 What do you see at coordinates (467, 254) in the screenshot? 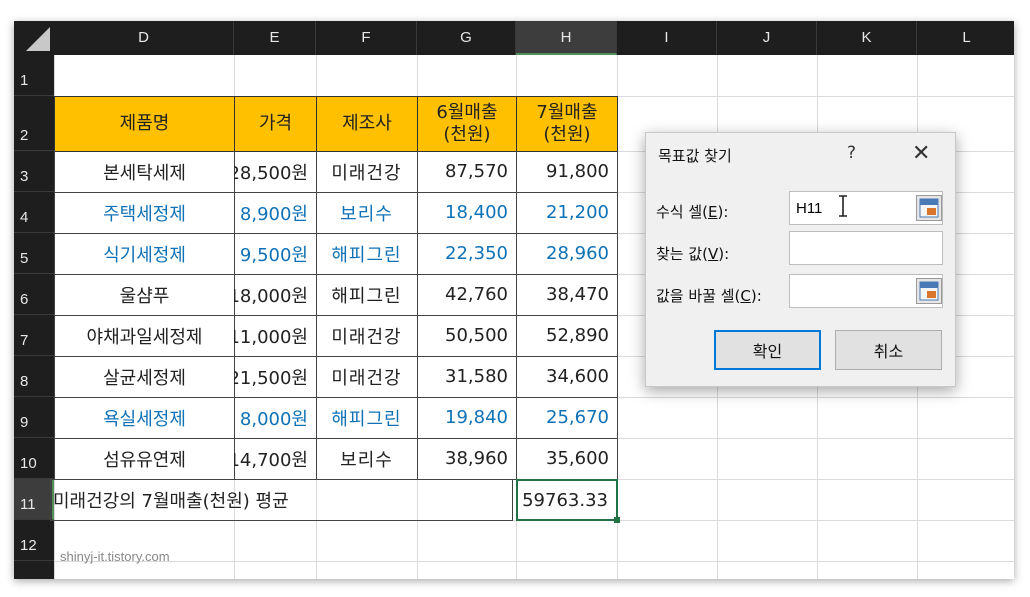
I see `table-cell-jun: 22,350` at bounding box center [467, 254].